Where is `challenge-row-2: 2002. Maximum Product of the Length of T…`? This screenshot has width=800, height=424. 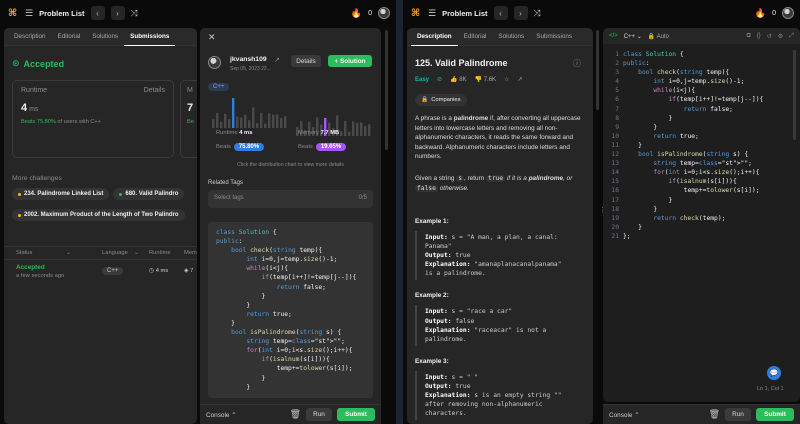 challenge-row-2: 2002. Maximum Product of the Length of T… is located at coordinates (98, 215).